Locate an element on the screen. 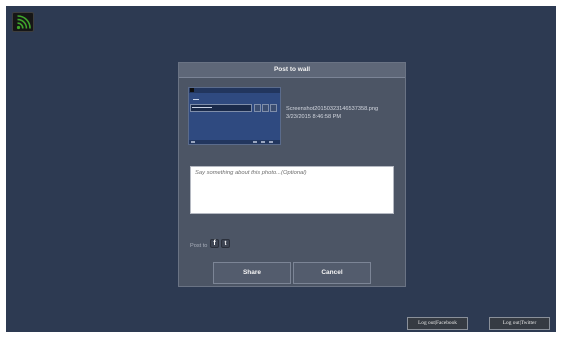  post-to-label: Post to is located at coordinates (199, 246).